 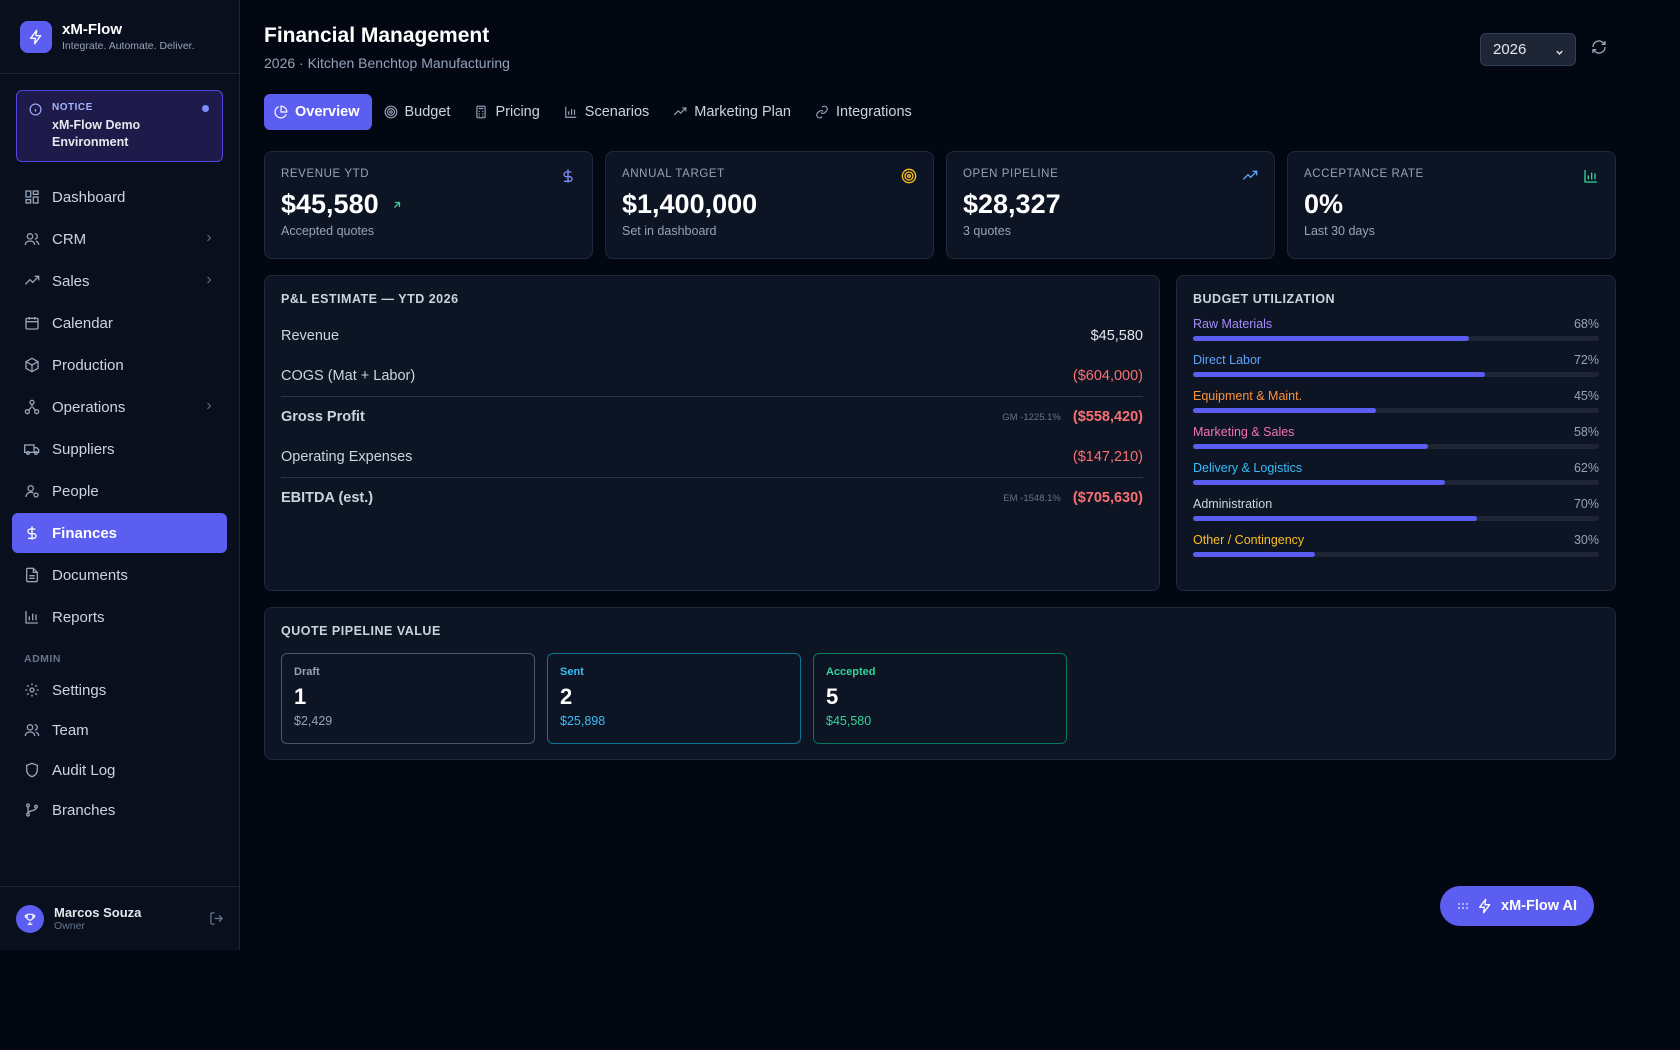 What do you see at coordinates (418, 112) in the screenshot?
I see `tab-budget: Budget` at bounding box center [418, 112].